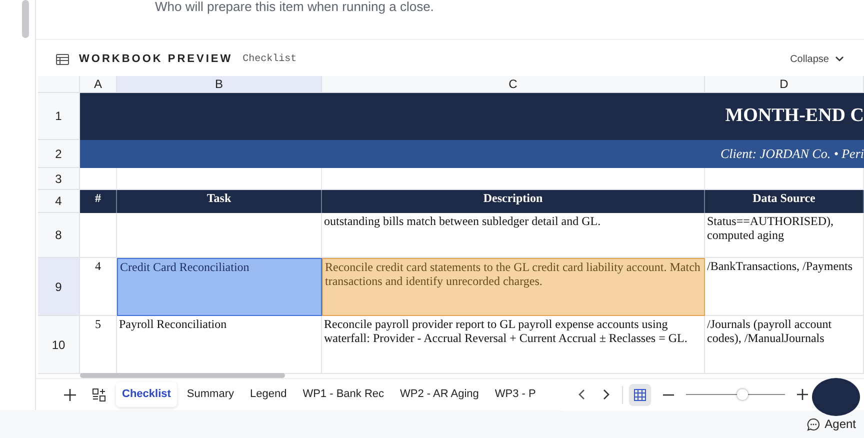 The width and height of the screenshot is (864, 438). I want to click on column-header: B, so click(219, 84).